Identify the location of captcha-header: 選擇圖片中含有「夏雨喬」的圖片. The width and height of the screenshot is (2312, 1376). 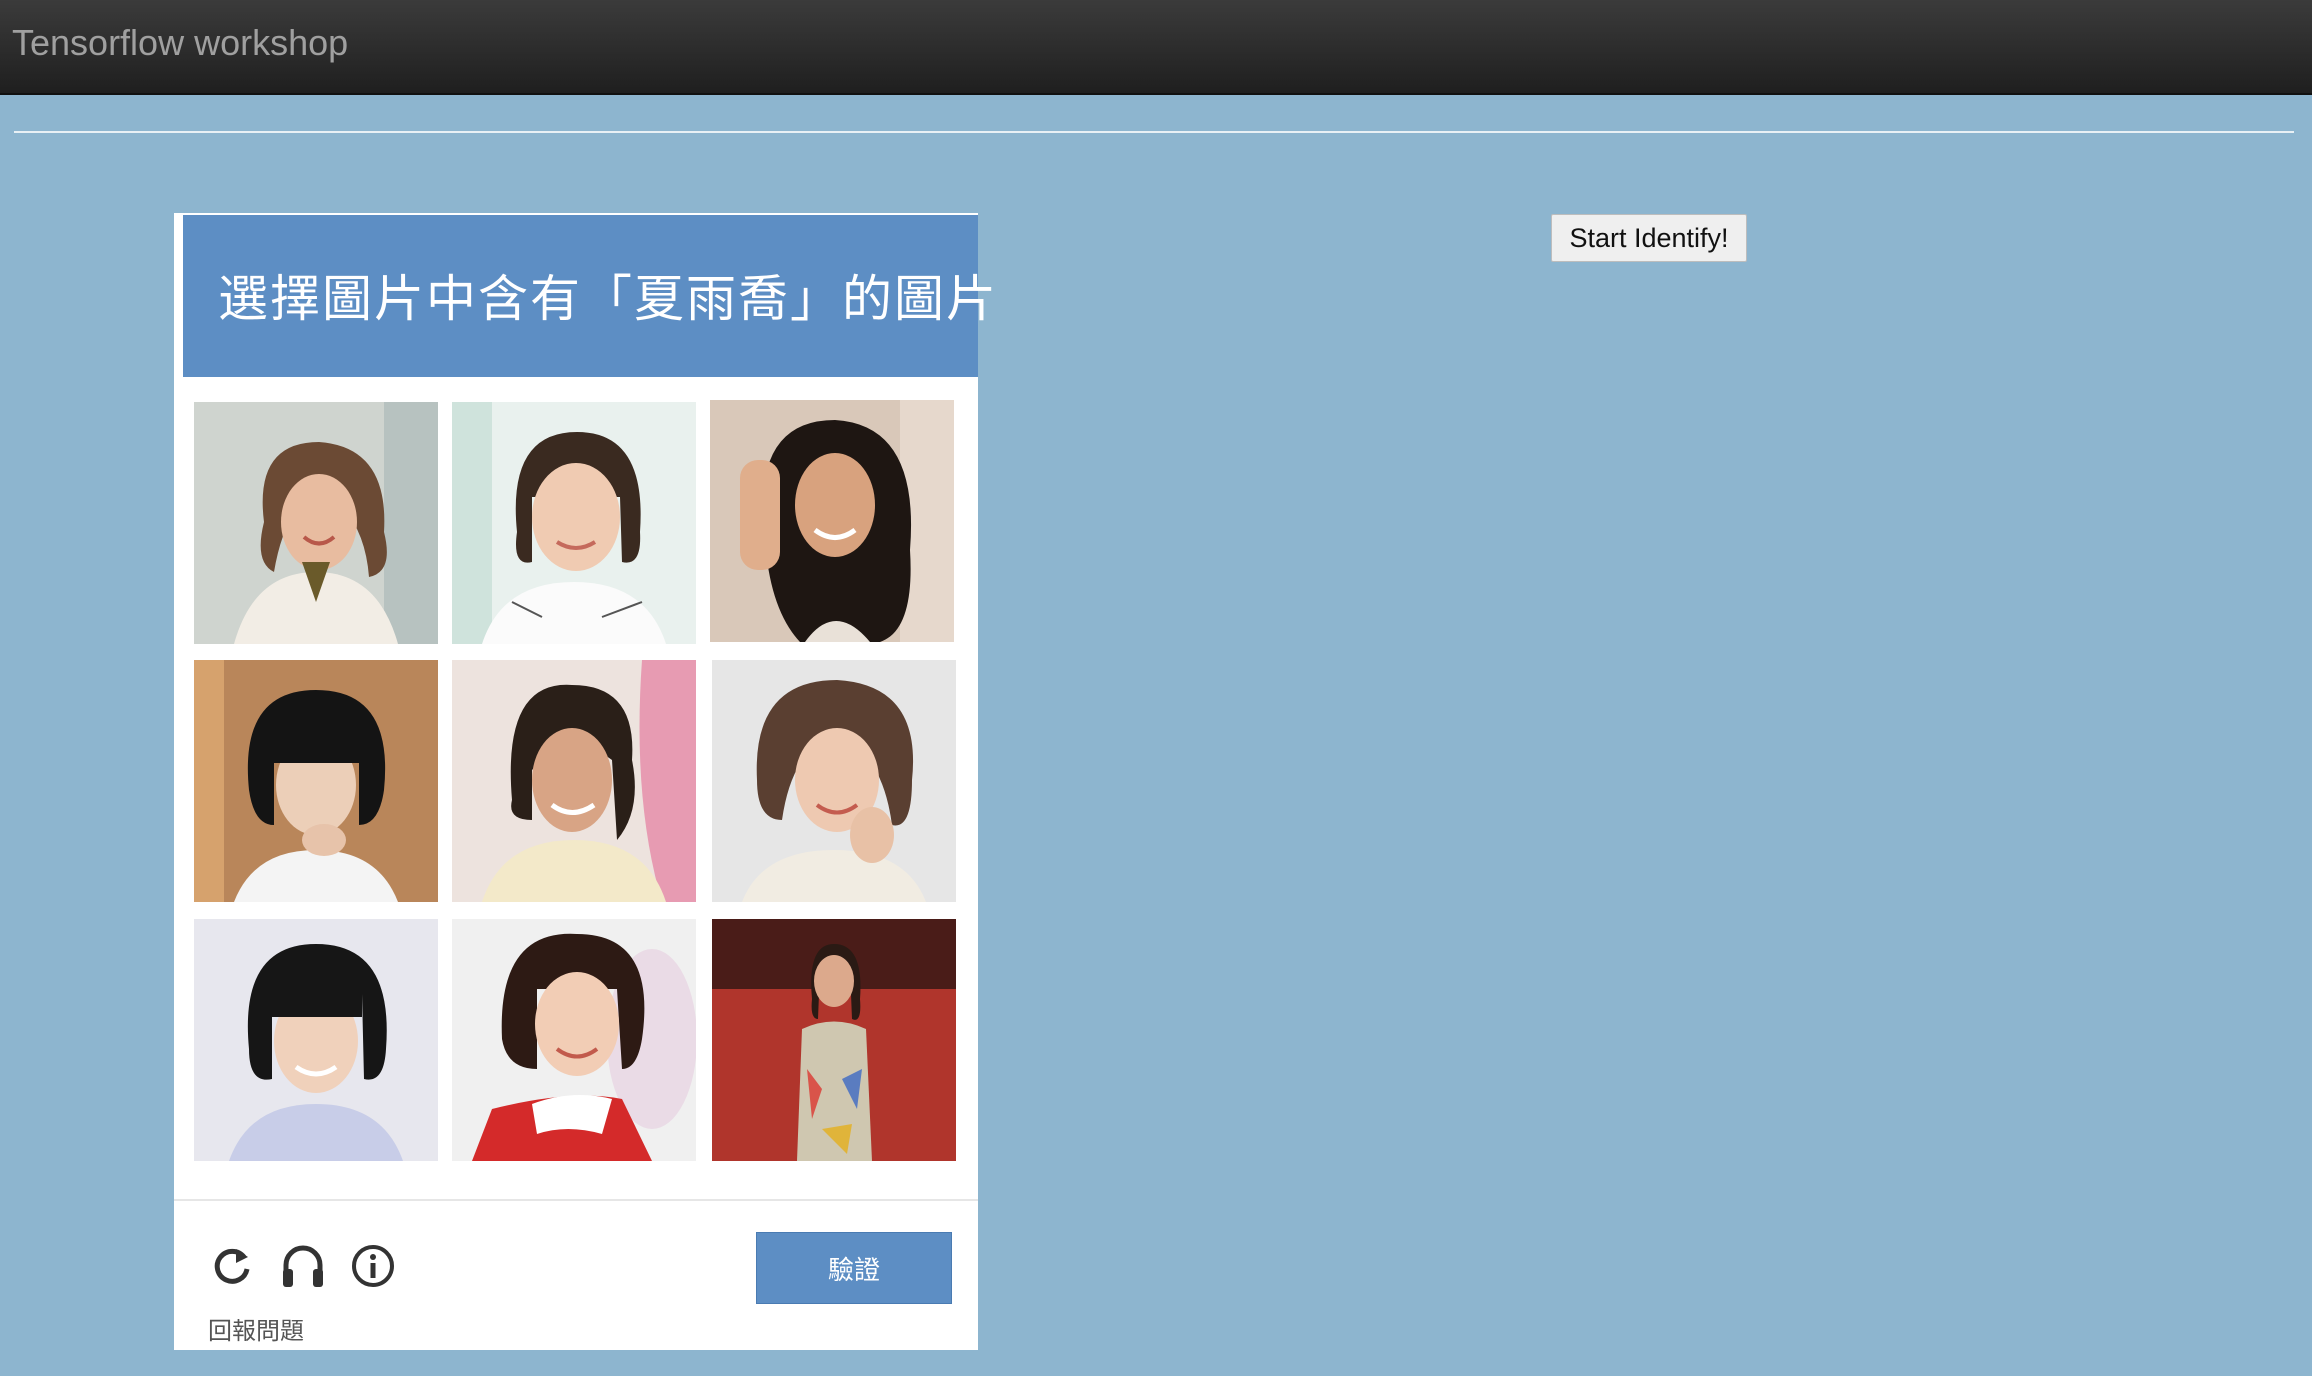
(589, 296).